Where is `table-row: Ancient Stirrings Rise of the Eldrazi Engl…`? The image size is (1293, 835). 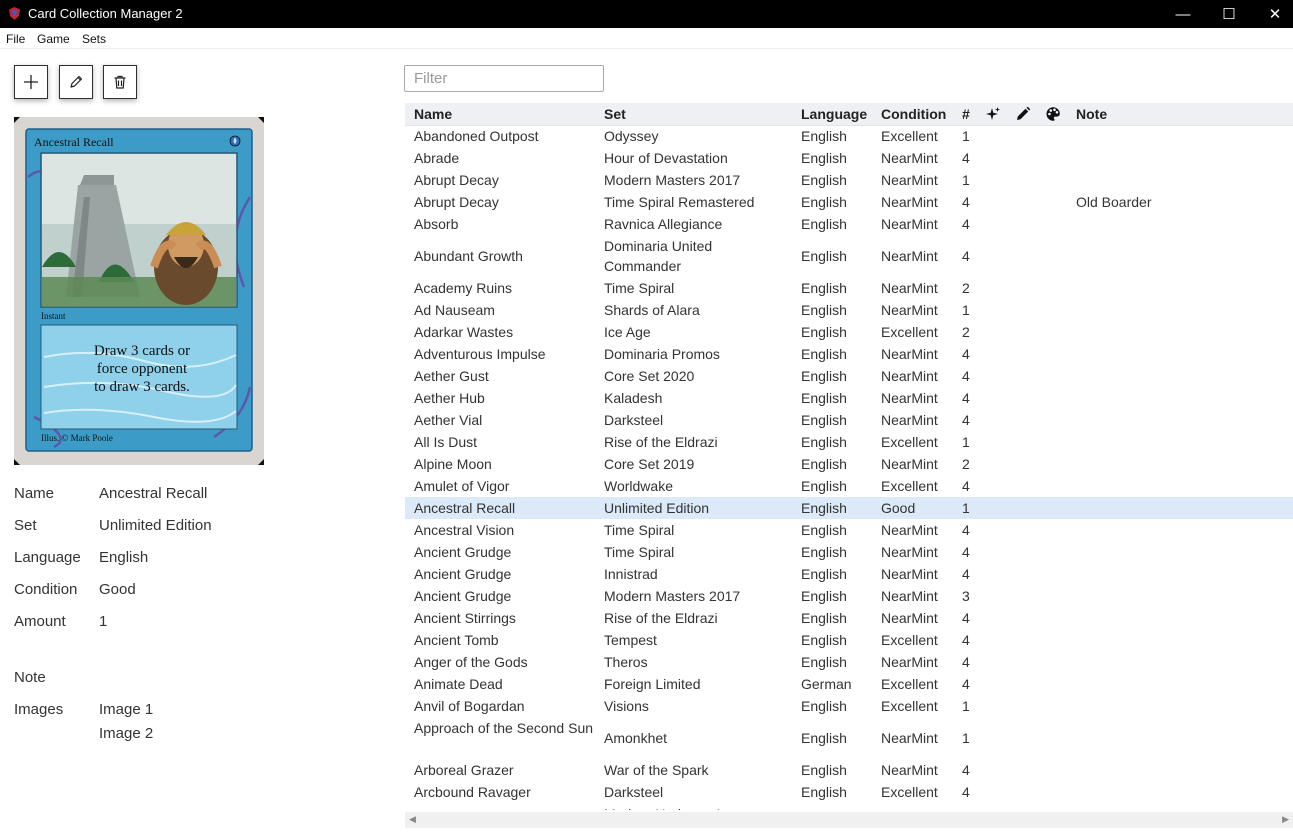 table-row: Ancient Stirrings Rise of the Eldrazi Engl… is located at coordinates (849, 618).